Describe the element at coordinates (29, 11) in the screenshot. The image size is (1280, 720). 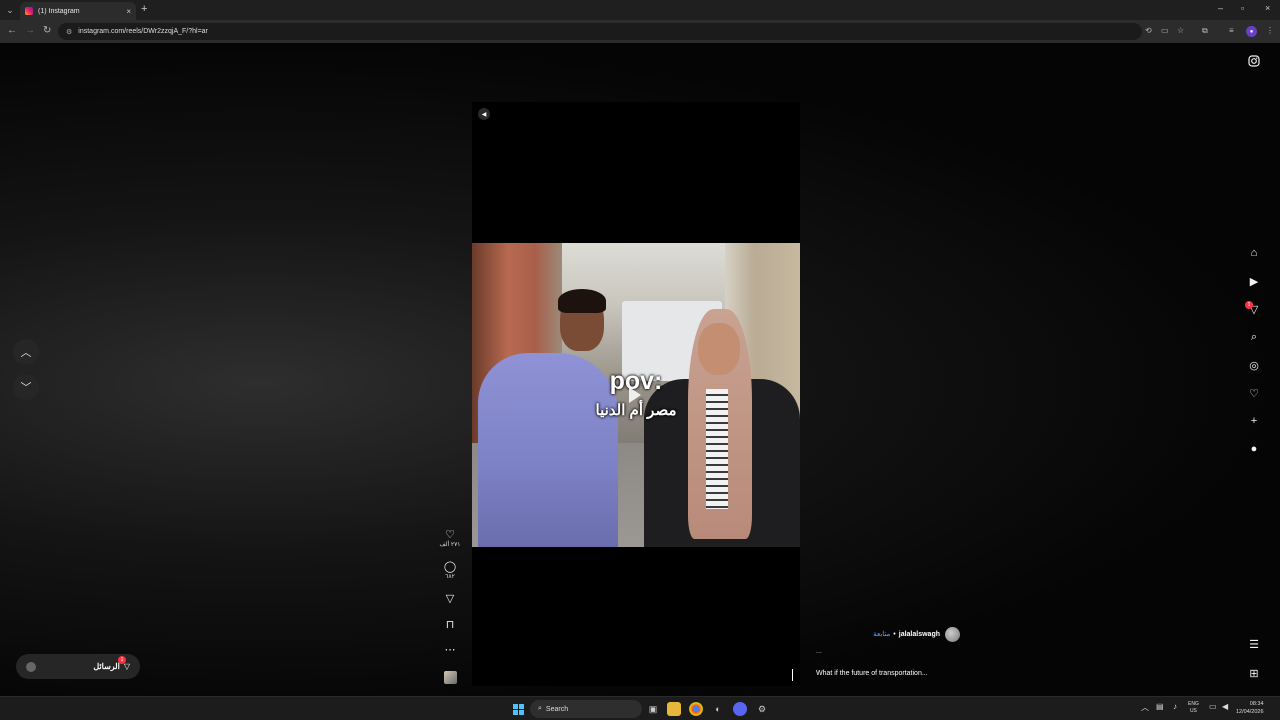
I see `instagram-favicon-icon` at that location.